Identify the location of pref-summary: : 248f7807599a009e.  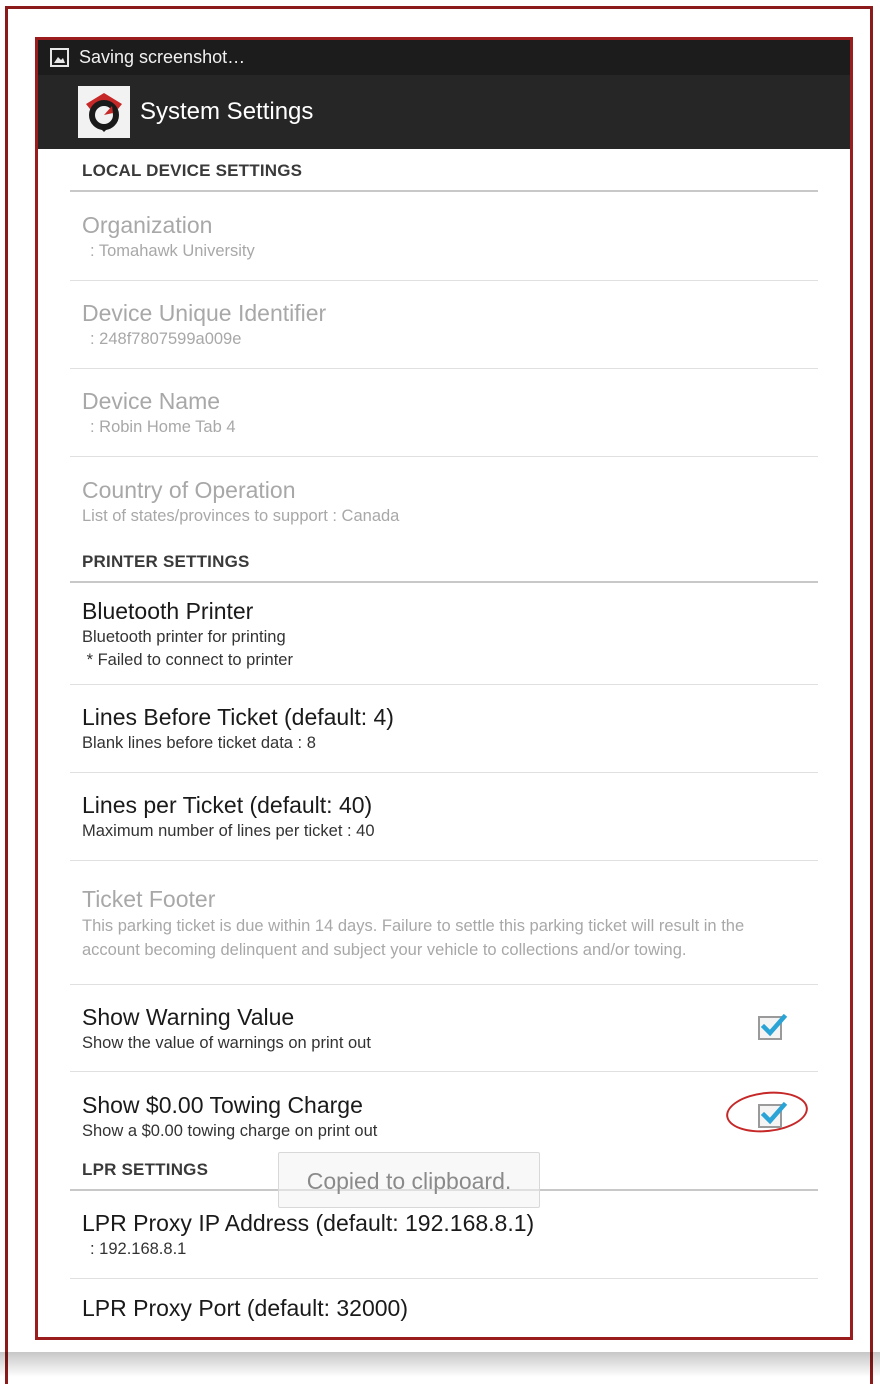
(166, 339).